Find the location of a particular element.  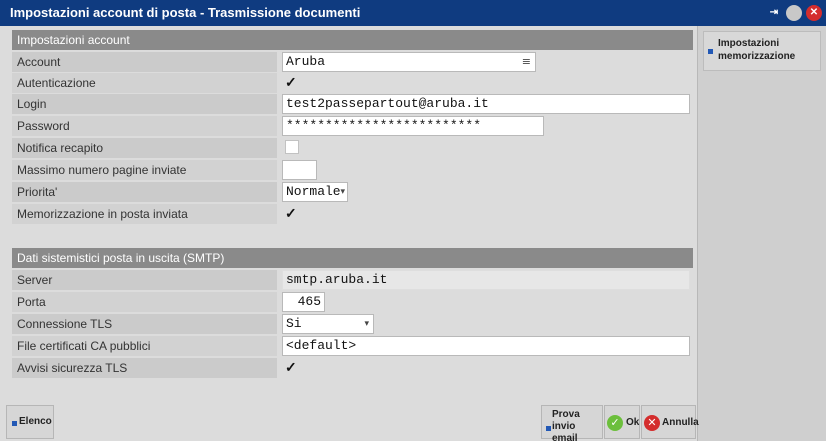

account-select: Aruba ≡ is located at coordinates (409, 62).